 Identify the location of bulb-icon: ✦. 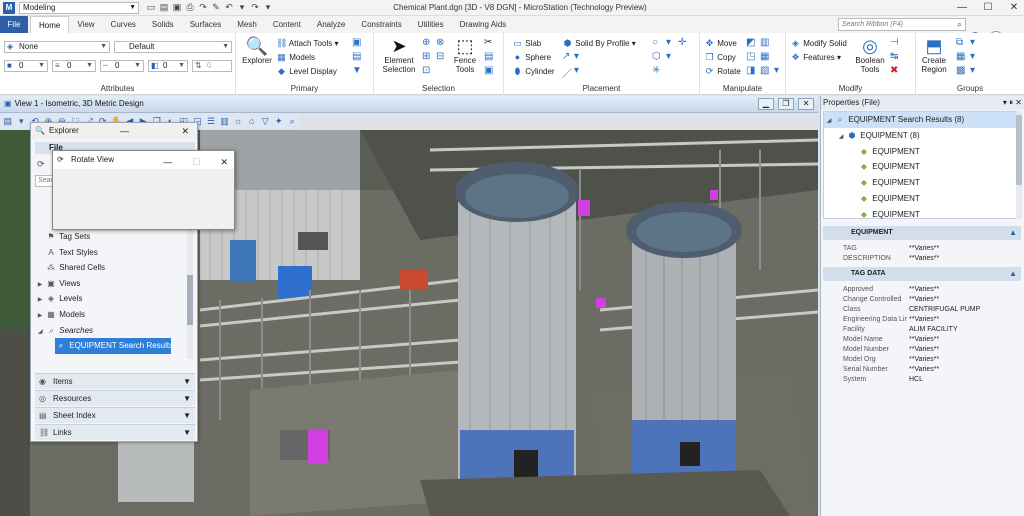
(279, 121).